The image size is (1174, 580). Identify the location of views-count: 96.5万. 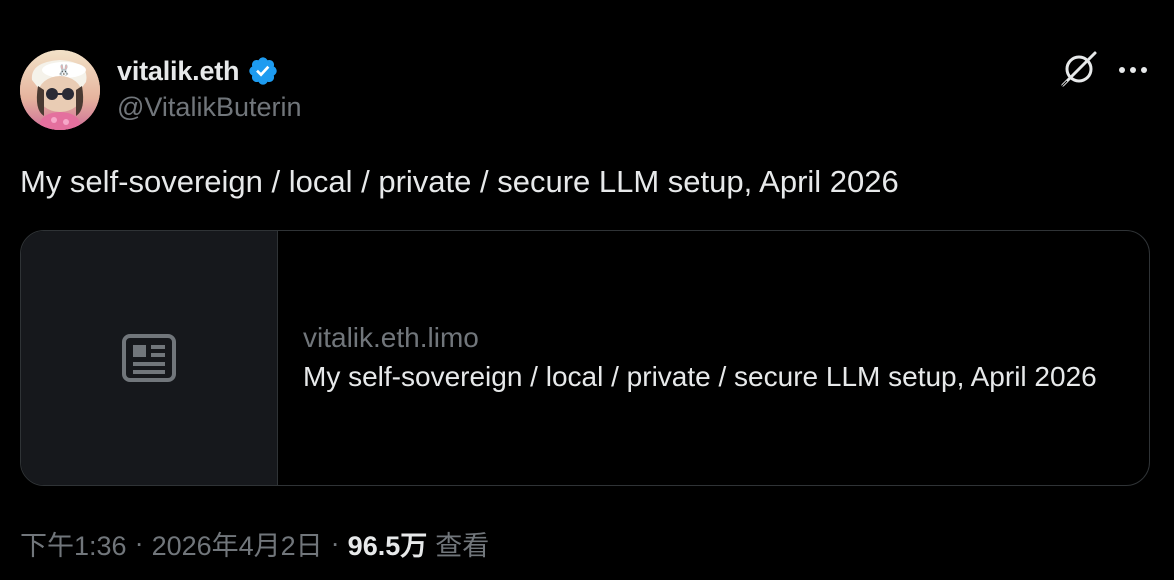
(388, 543).